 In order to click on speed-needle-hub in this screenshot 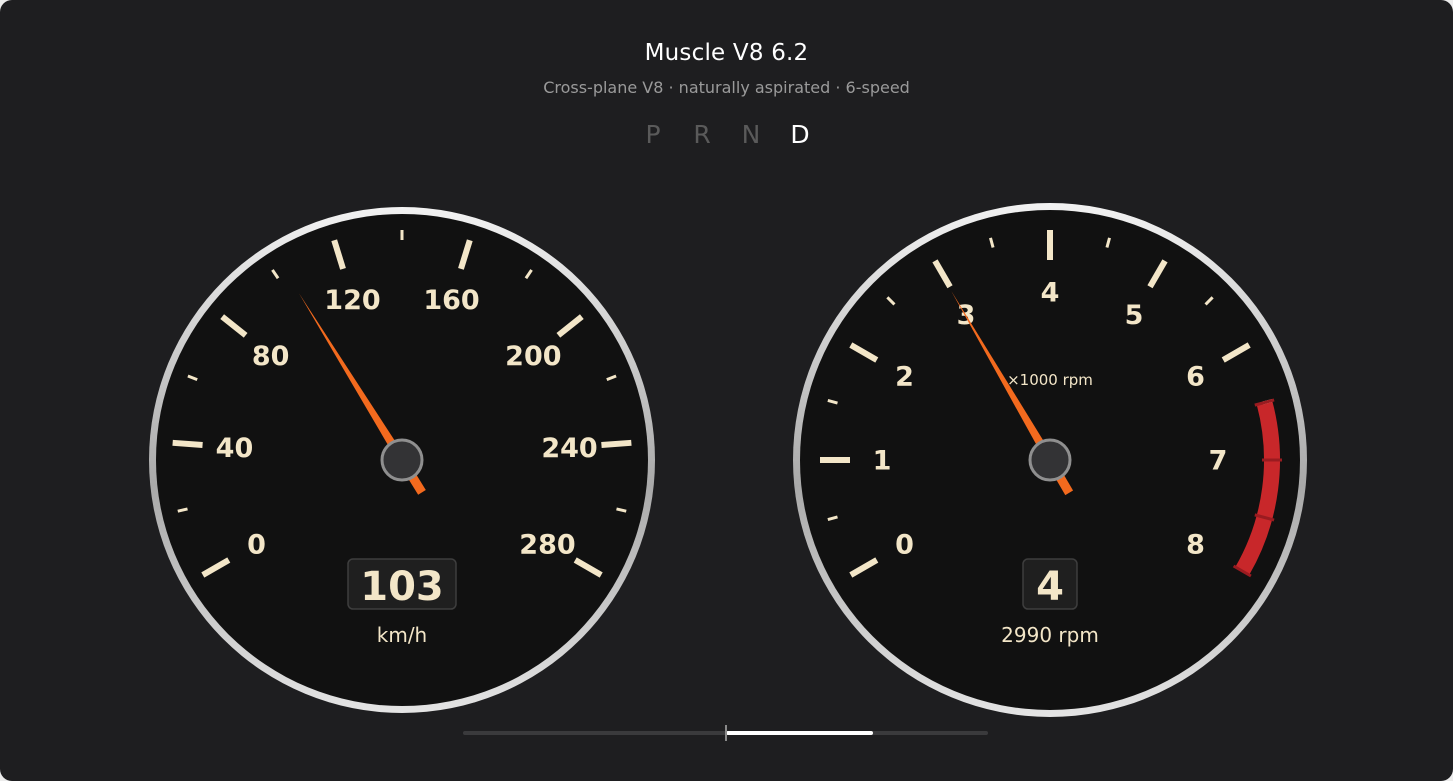, I will do `click(402, 460)`.